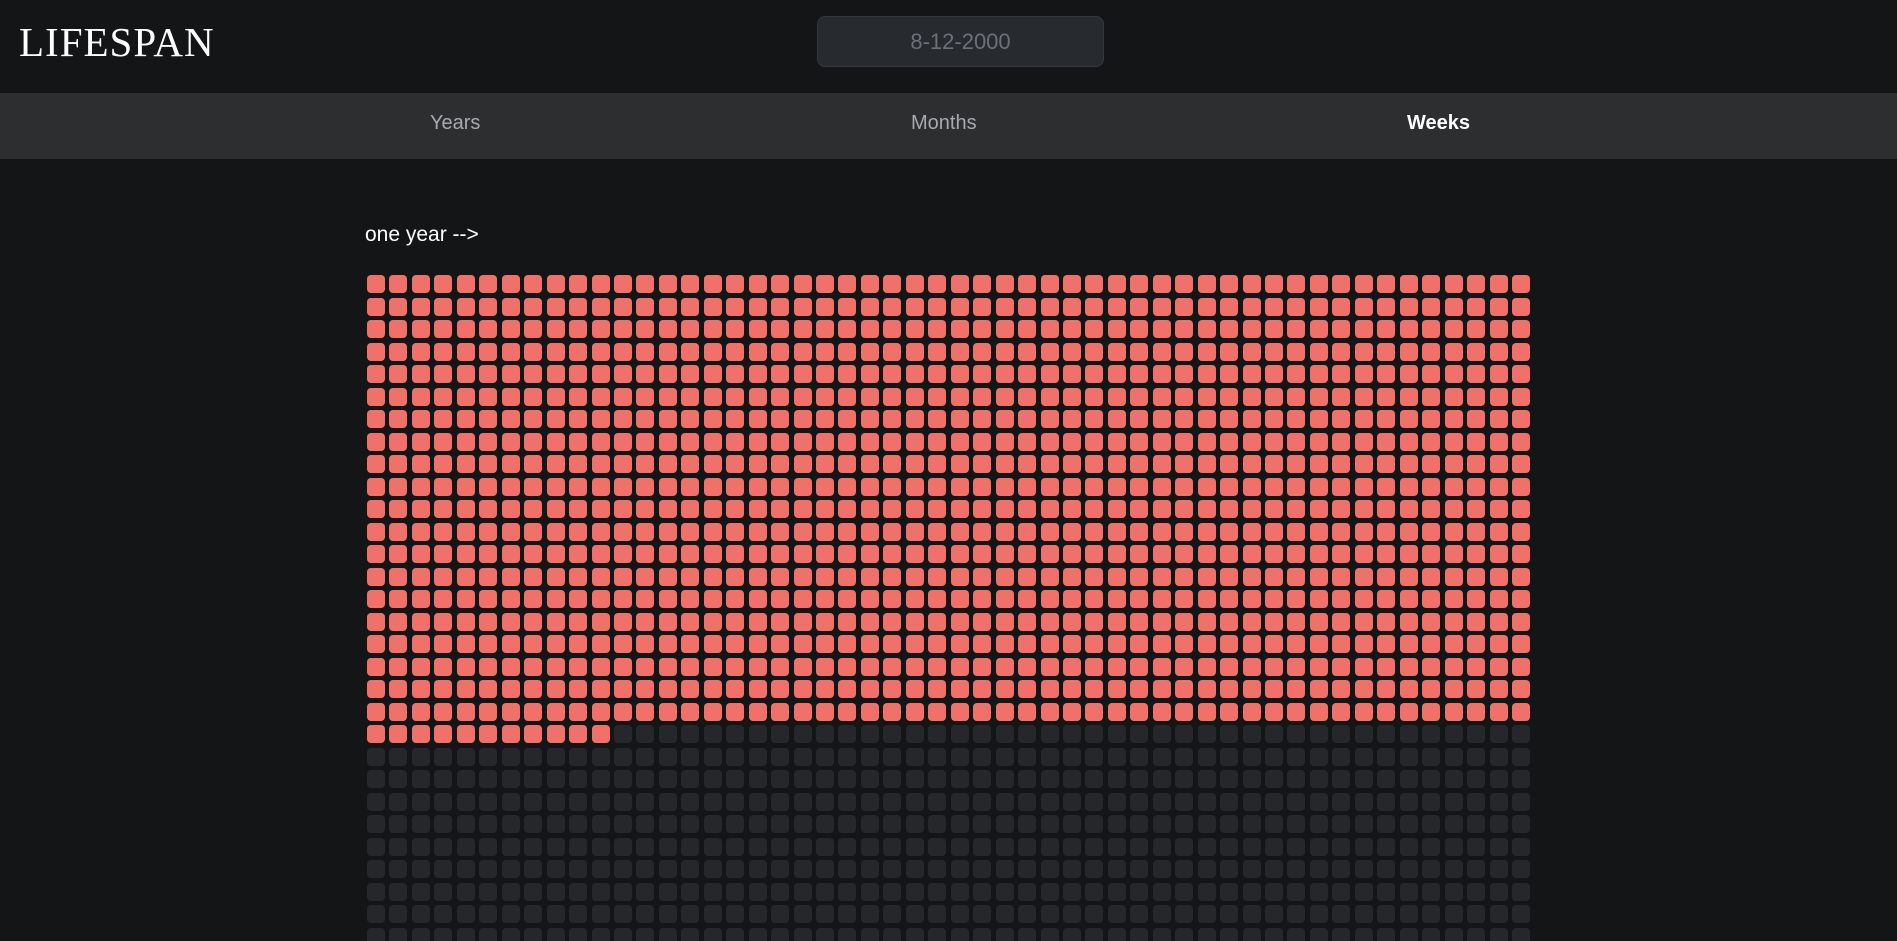  Describe the element at coordinates (960, 41) in the screenshot. I see `birthdate-input` at that location.